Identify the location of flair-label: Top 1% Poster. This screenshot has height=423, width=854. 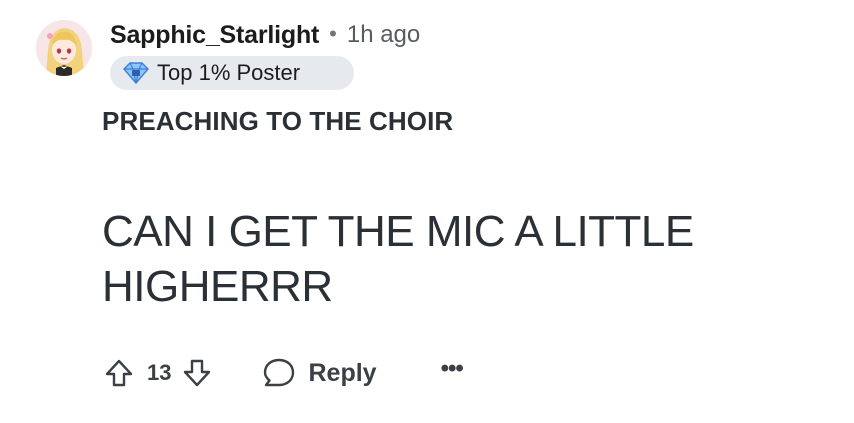
(229, 72).